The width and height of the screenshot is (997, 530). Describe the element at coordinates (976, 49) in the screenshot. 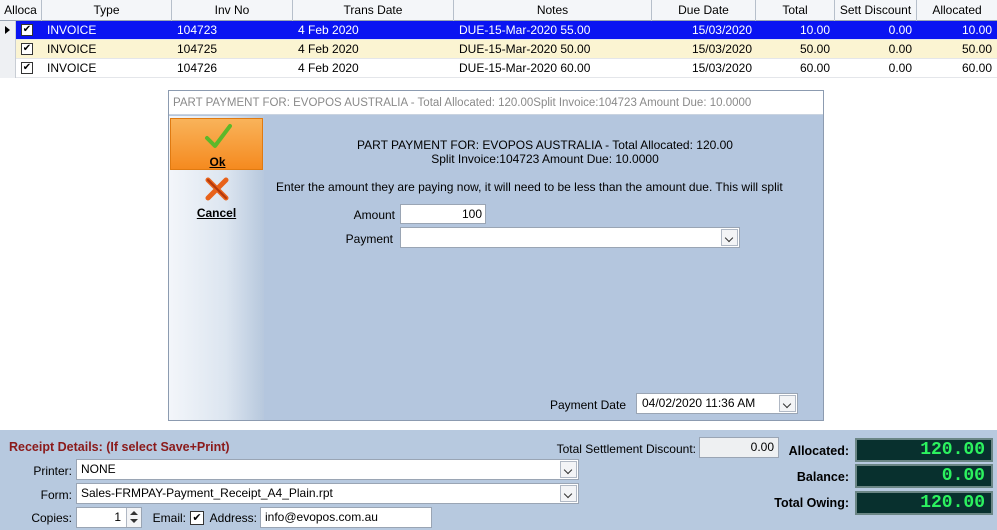

I see `allocated-cell: 50.00` at that location.